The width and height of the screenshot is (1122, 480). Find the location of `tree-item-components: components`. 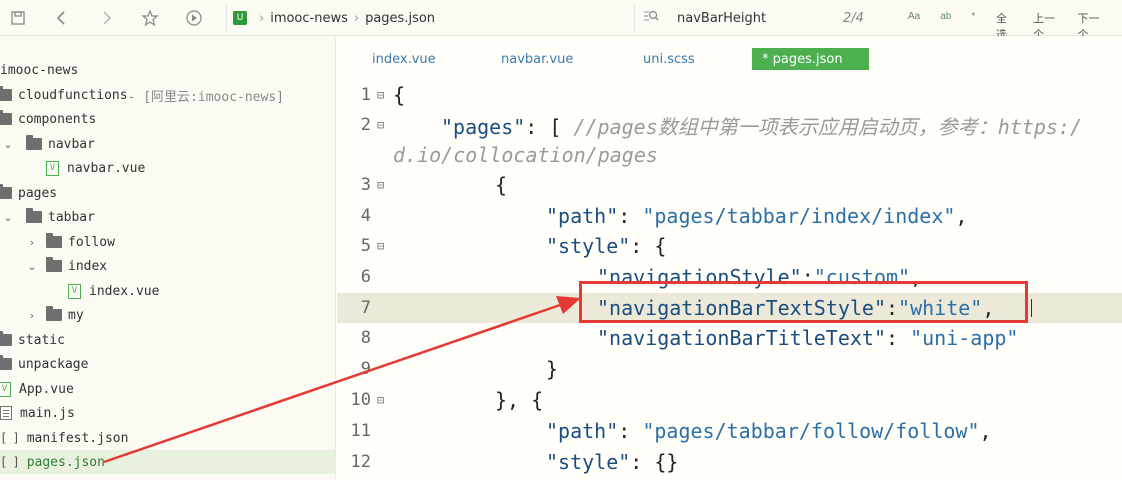

tree-item-components: components is located at coordinates (167, 119).